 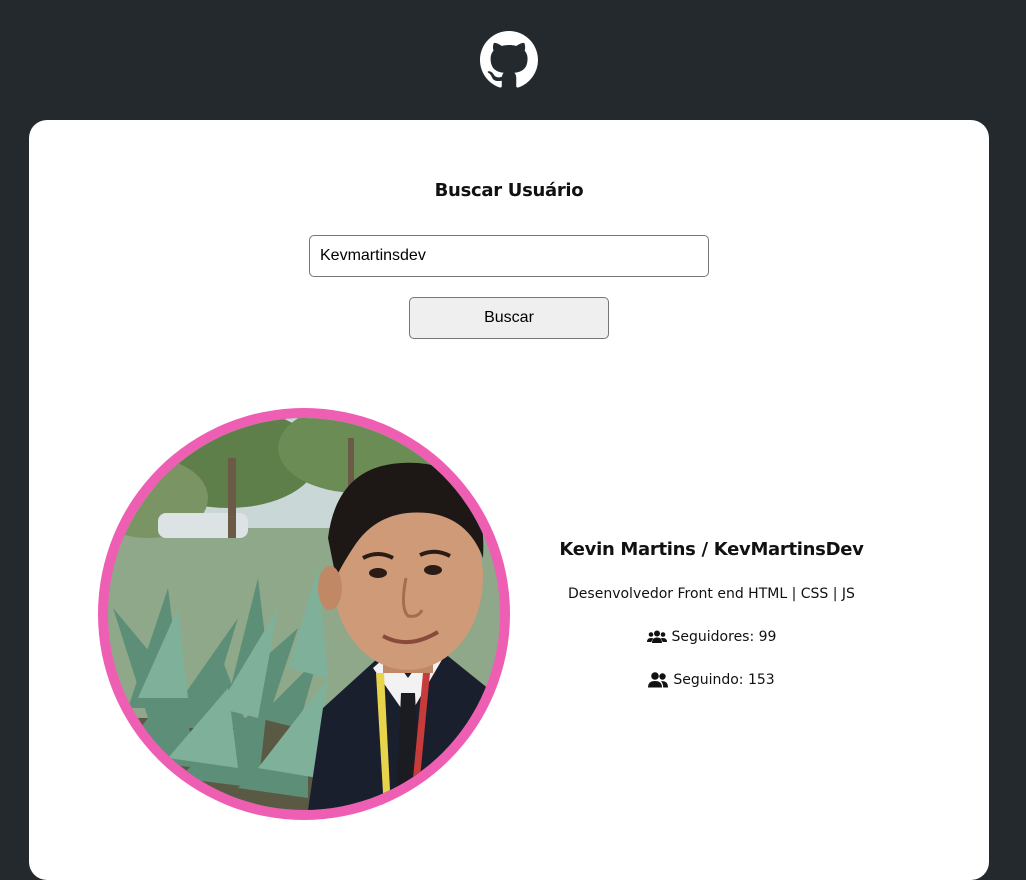 I want to click on top-bar, so click(x=513, y=60).